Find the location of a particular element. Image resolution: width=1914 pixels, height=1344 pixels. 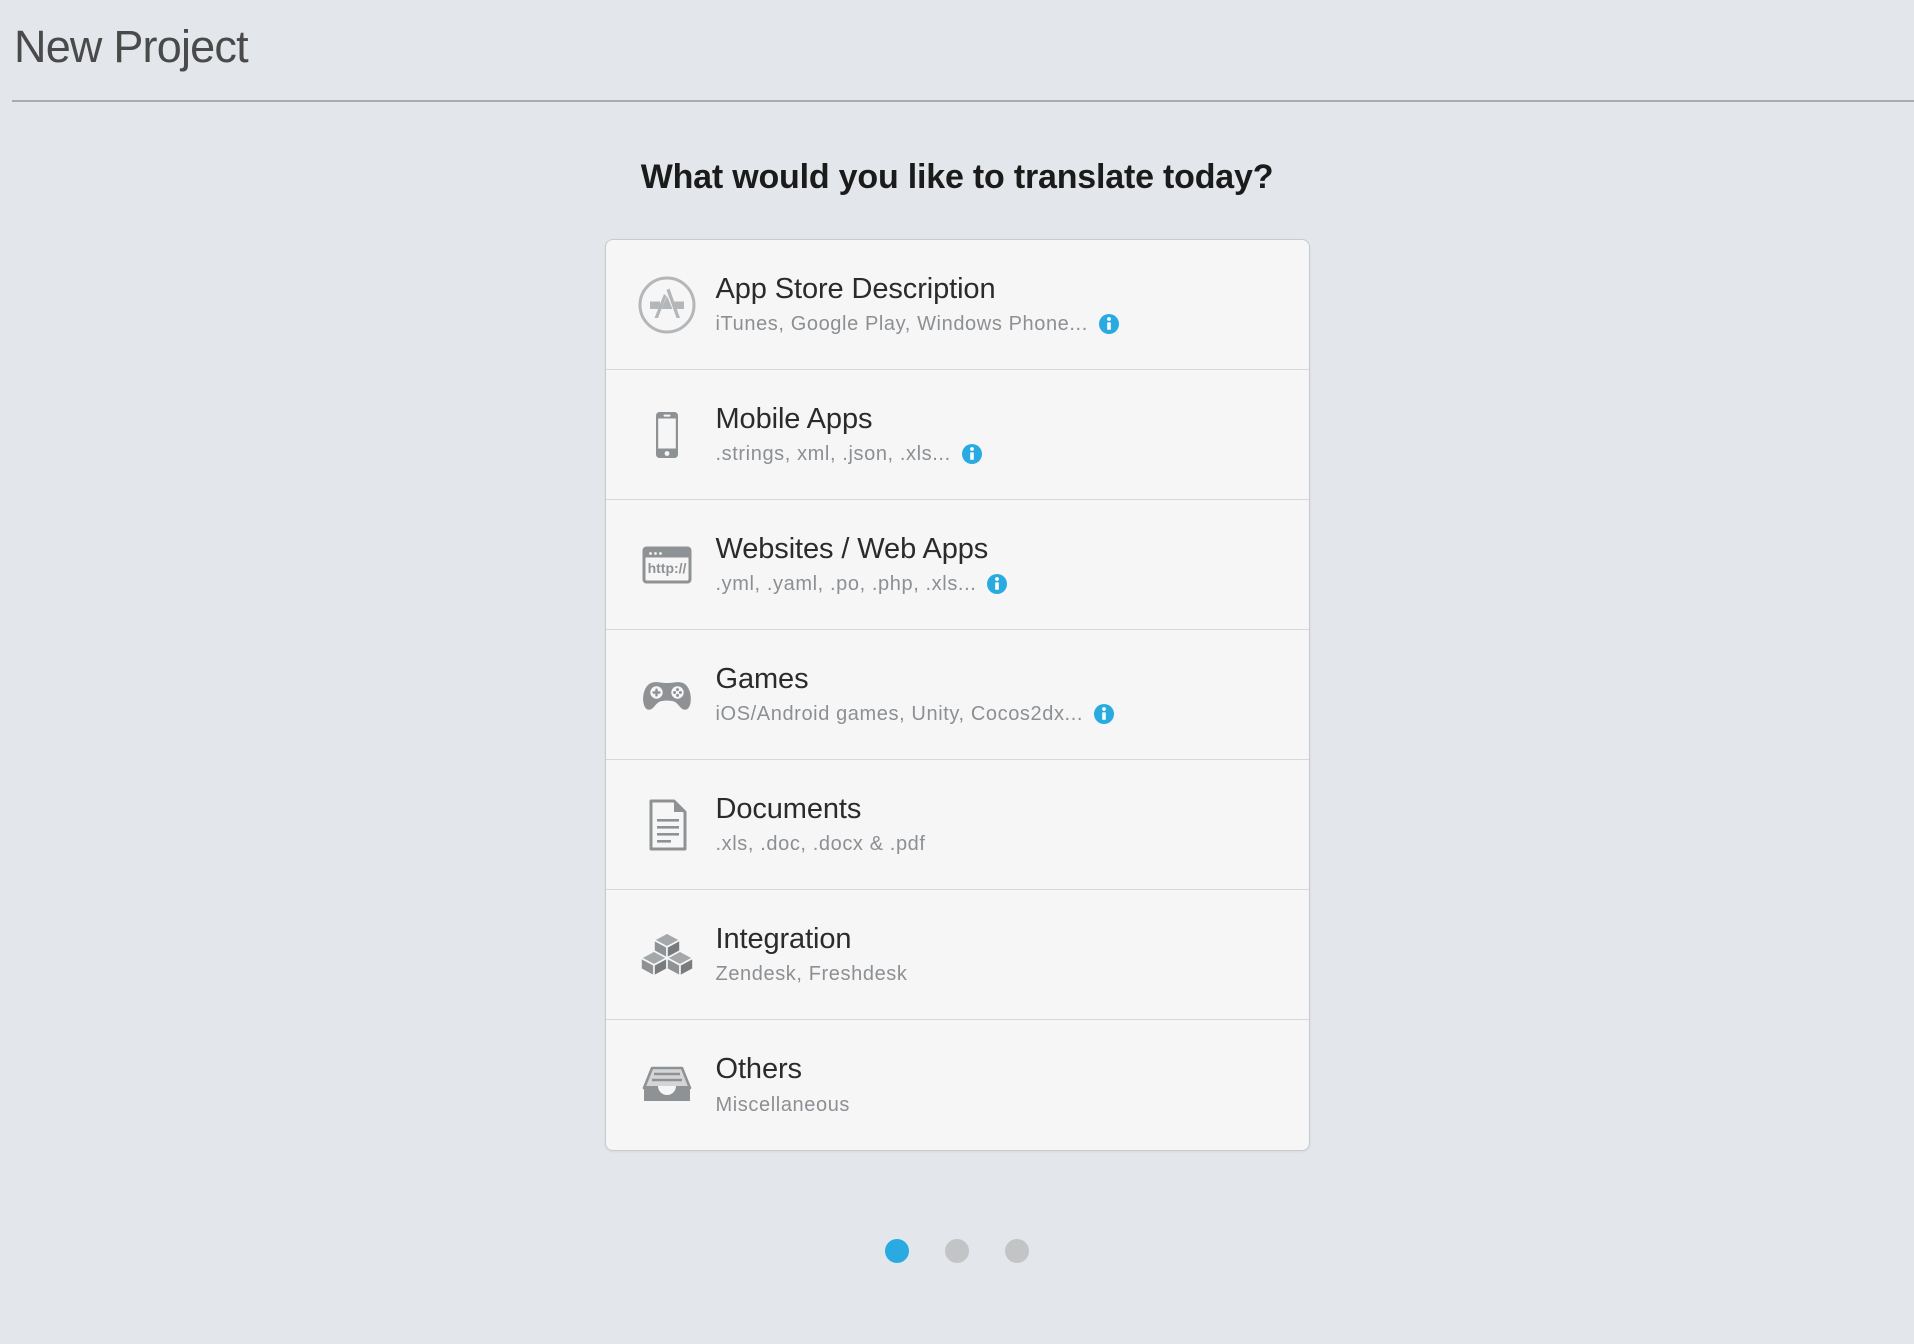

option-subtitle: Zendesk, Freshdesk is located at coordinates (811, 974).